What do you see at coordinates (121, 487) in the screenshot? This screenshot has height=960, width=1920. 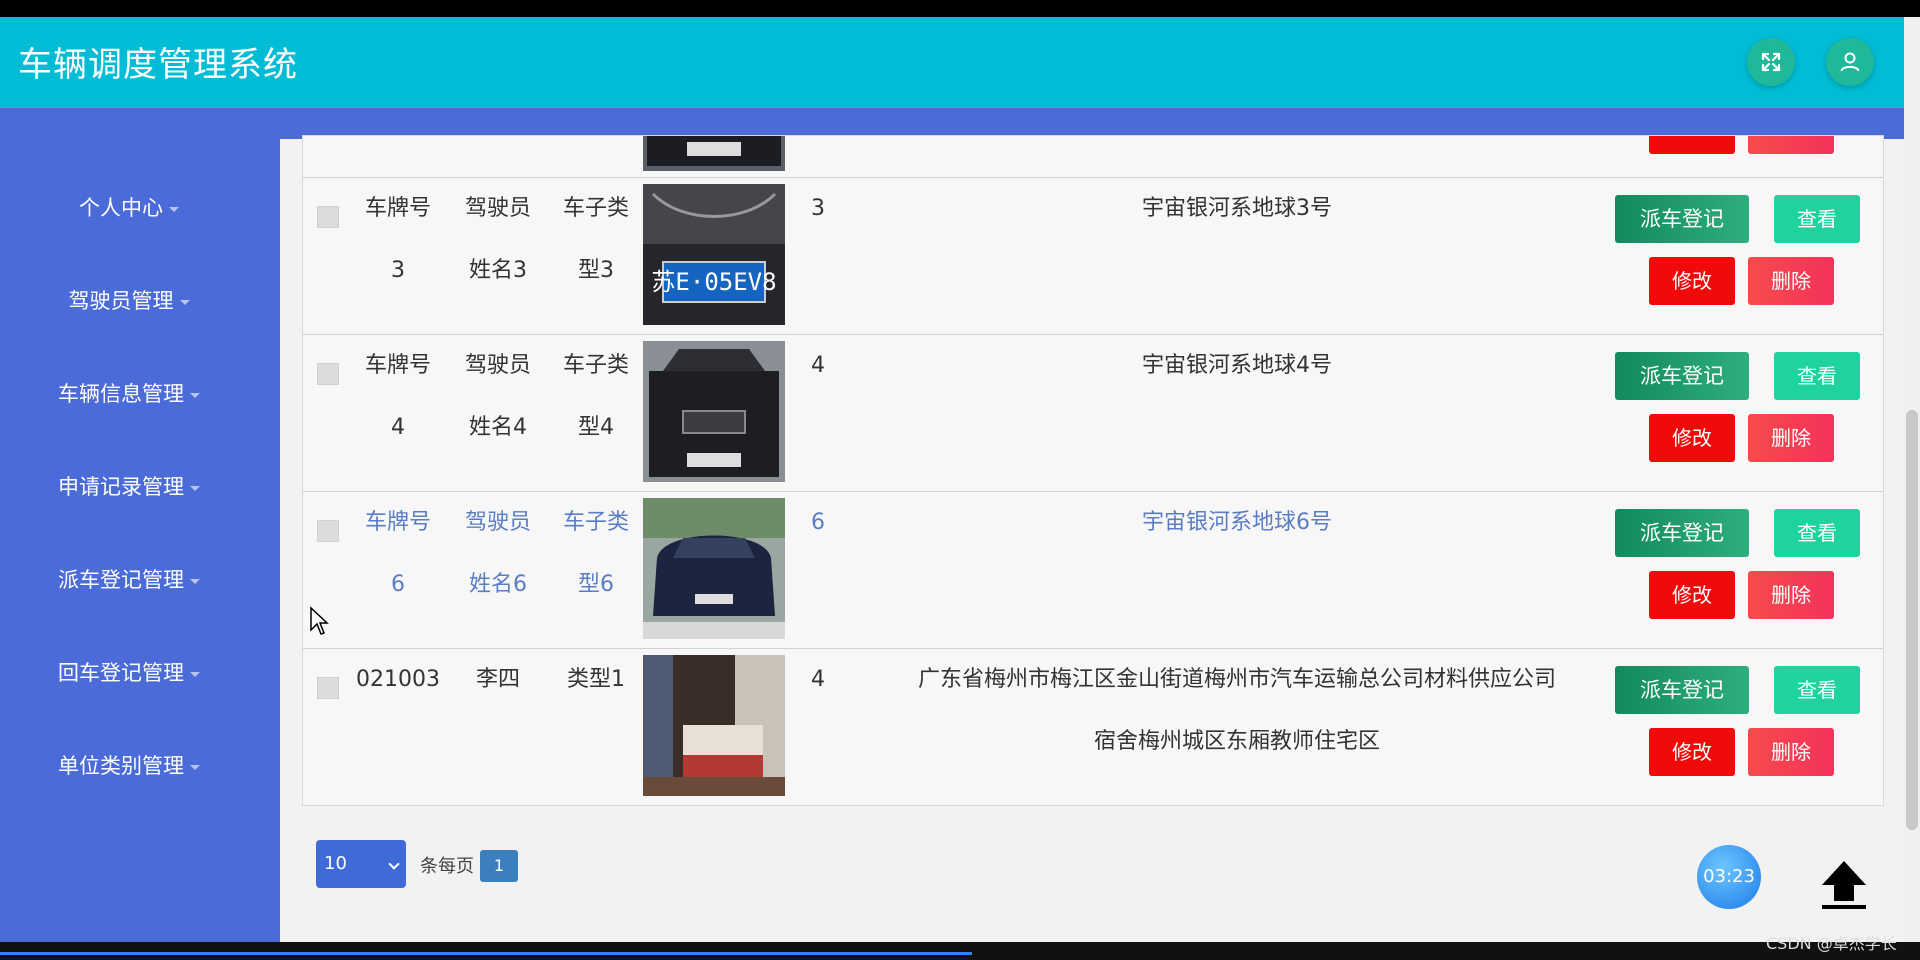 I see `sidebar-item-label: 申请记录管理` at bounding box center [121, 487].